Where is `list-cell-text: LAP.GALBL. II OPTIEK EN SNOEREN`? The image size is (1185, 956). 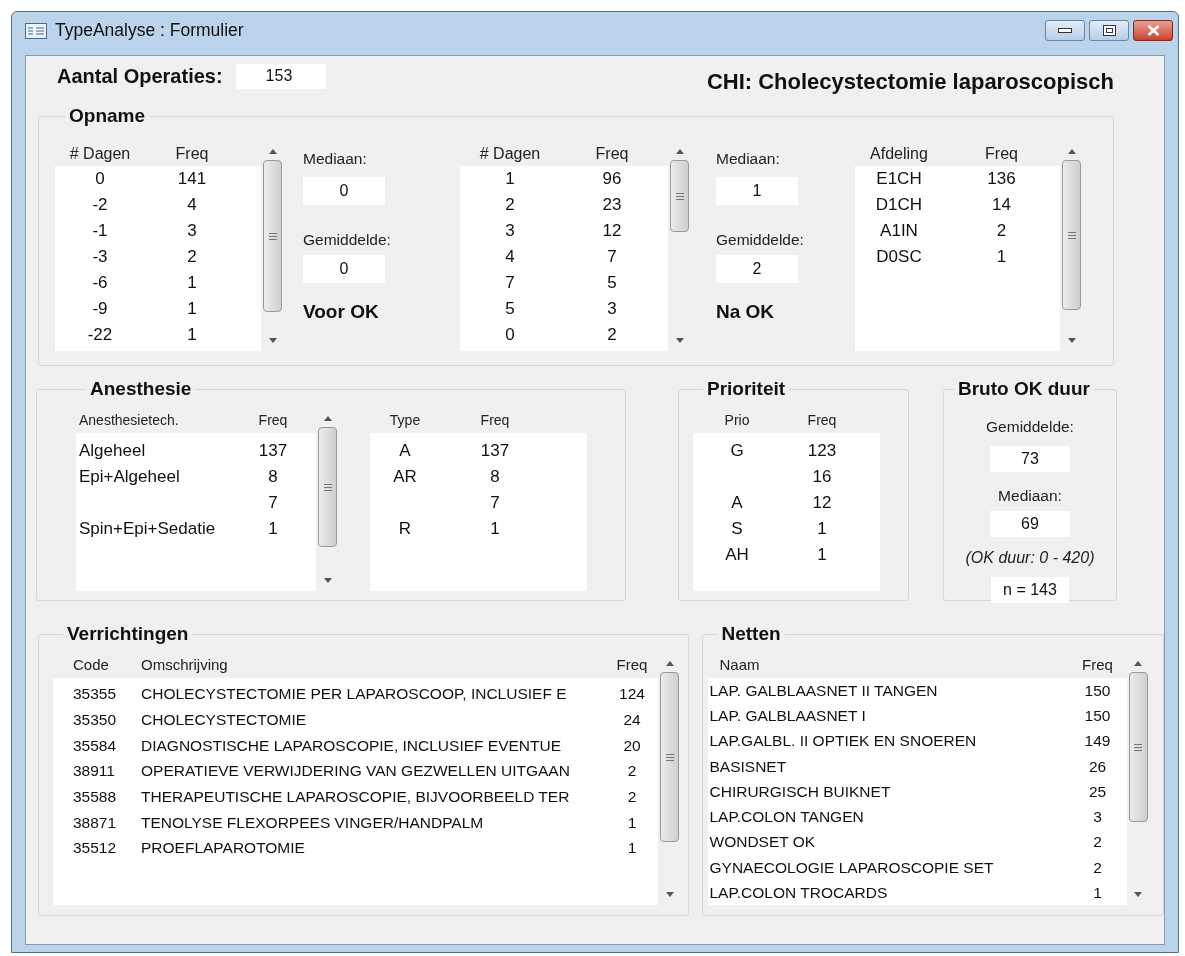
list-cell-text: LAP.GALBL. II OPTIEK EN SNOEREN is located at coordinates (843, 741).